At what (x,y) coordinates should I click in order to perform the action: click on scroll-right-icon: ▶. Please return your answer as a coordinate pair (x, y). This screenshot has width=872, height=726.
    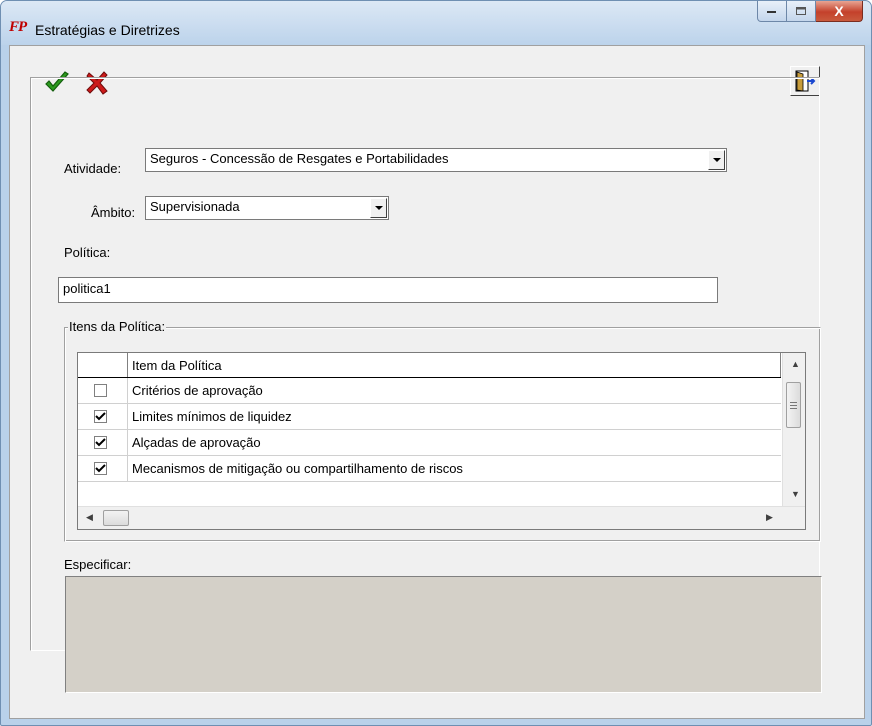
    Looking at the image, I should click on (769, 517).